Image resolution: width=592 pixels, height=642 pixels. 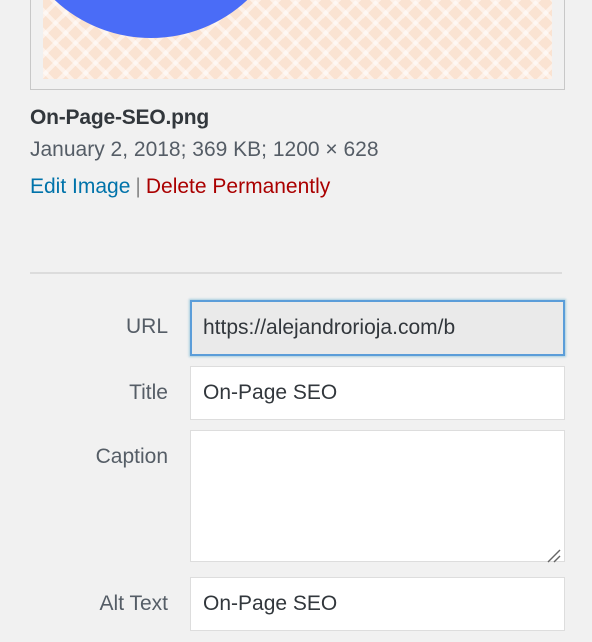 I want to click on alt-text-field-control, so click(x=391, y=604).